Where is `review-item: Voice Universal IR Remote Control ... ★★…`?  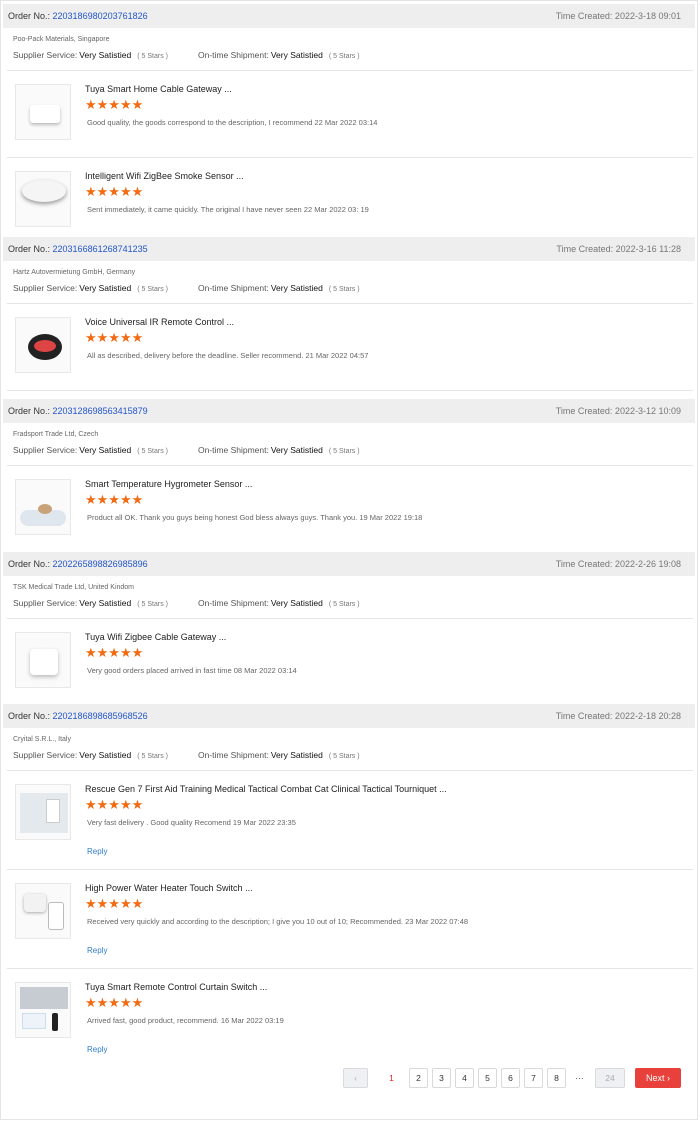
review-item: Voice Universal IR Remote Control ... ★★… is located at coordinates (349, 347).